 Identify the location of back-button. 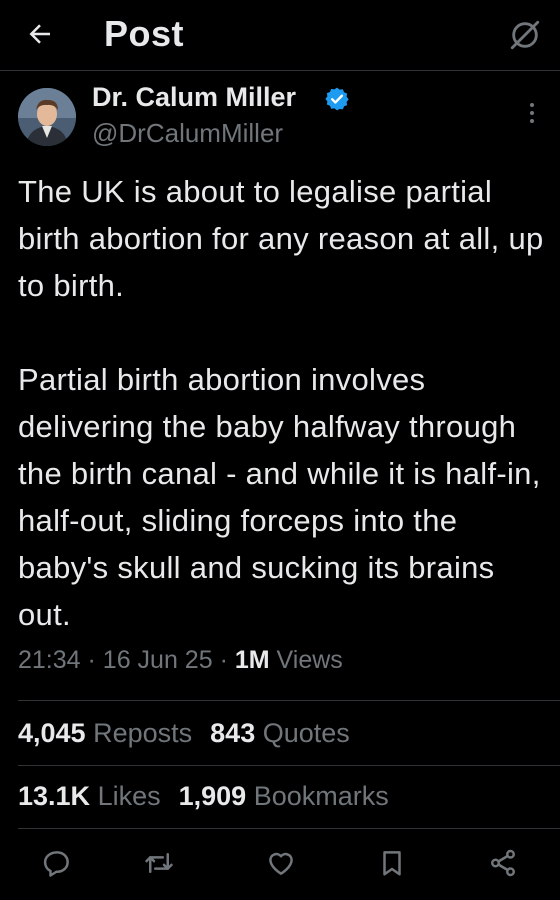
(40, 34).